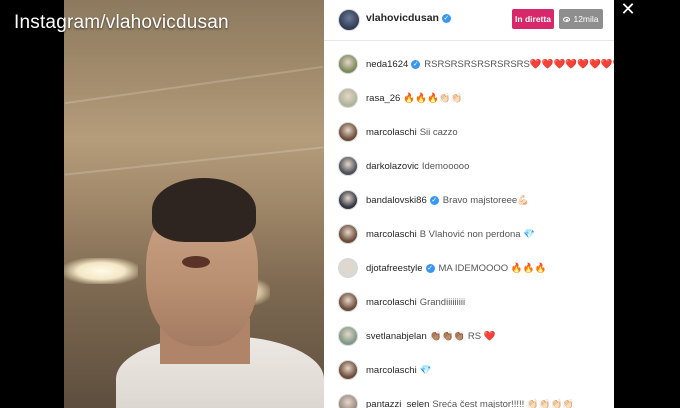 This screenshot has width=680, height=408. I want to click on comment-row: marcolaschi Sii cazzo, so click(469, 133).